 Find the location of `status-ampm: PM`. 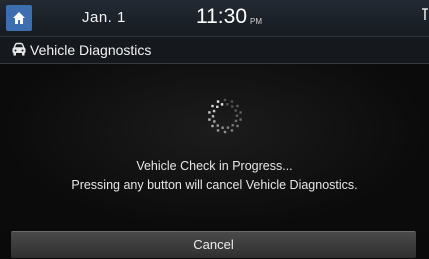

status-ampm: PM is located at coordinates (256, 21).